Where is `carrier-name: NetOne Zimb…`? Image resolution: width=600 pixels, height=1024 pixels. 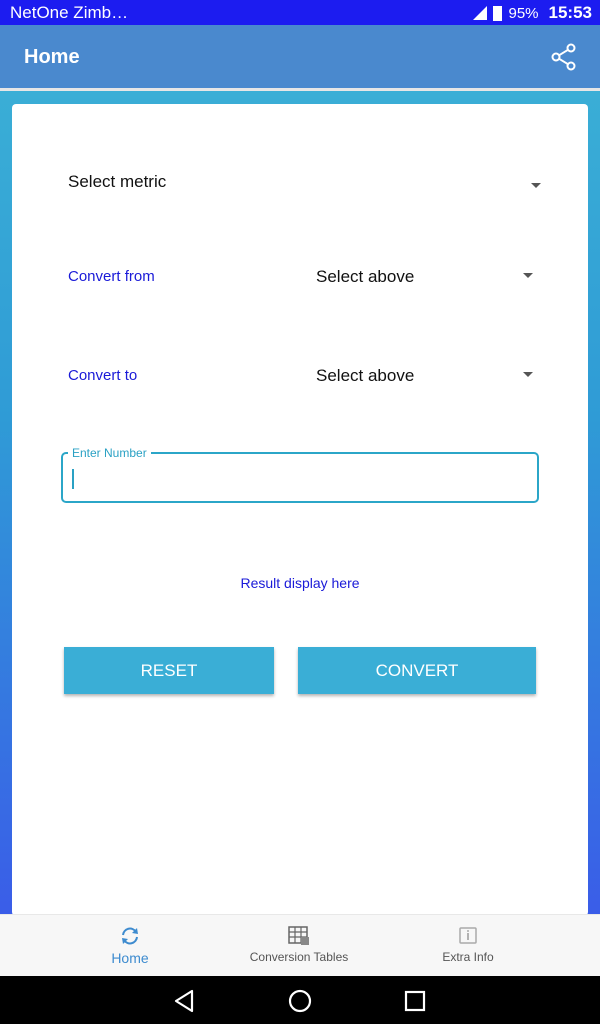
carrier-name: NetOne Zimb… is located at coordinates (69, 12).